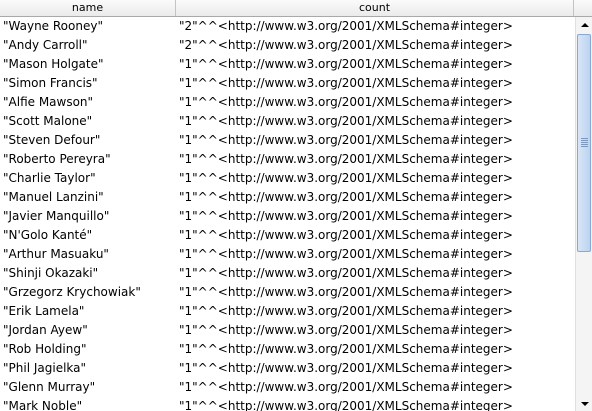 This screenshot has height=411, width=592. I want to click on header-corner, so click(583, 8).